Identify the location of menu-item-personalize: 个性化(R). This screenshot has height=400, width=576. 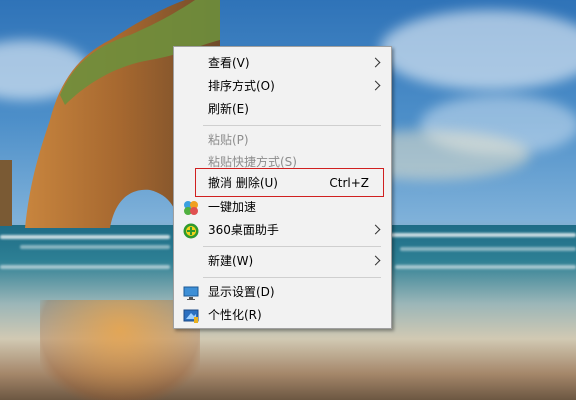
(282, 315).